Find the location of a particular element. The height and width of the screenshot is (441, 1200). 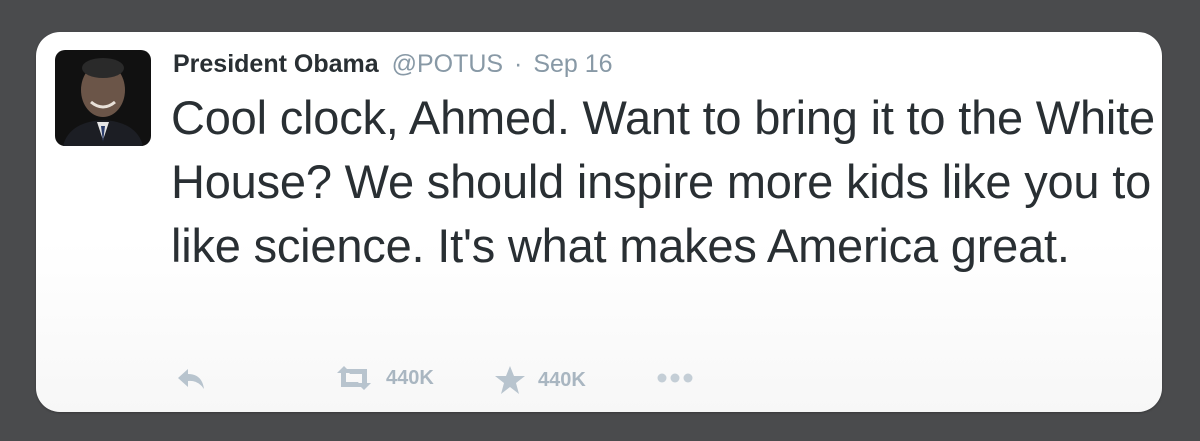

avatar-image is located at coordinates (103, 98).